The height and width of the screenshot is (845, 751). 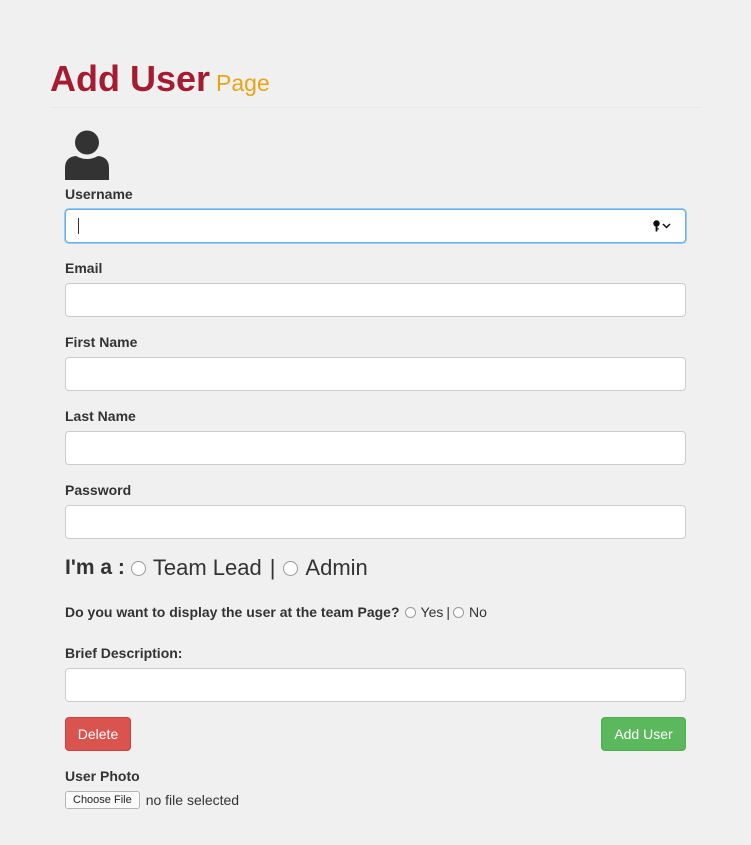 What do you see at coordinates (84, 268) in the screenshot?
I see `email-label: Email` at bounding box center [84, 268].